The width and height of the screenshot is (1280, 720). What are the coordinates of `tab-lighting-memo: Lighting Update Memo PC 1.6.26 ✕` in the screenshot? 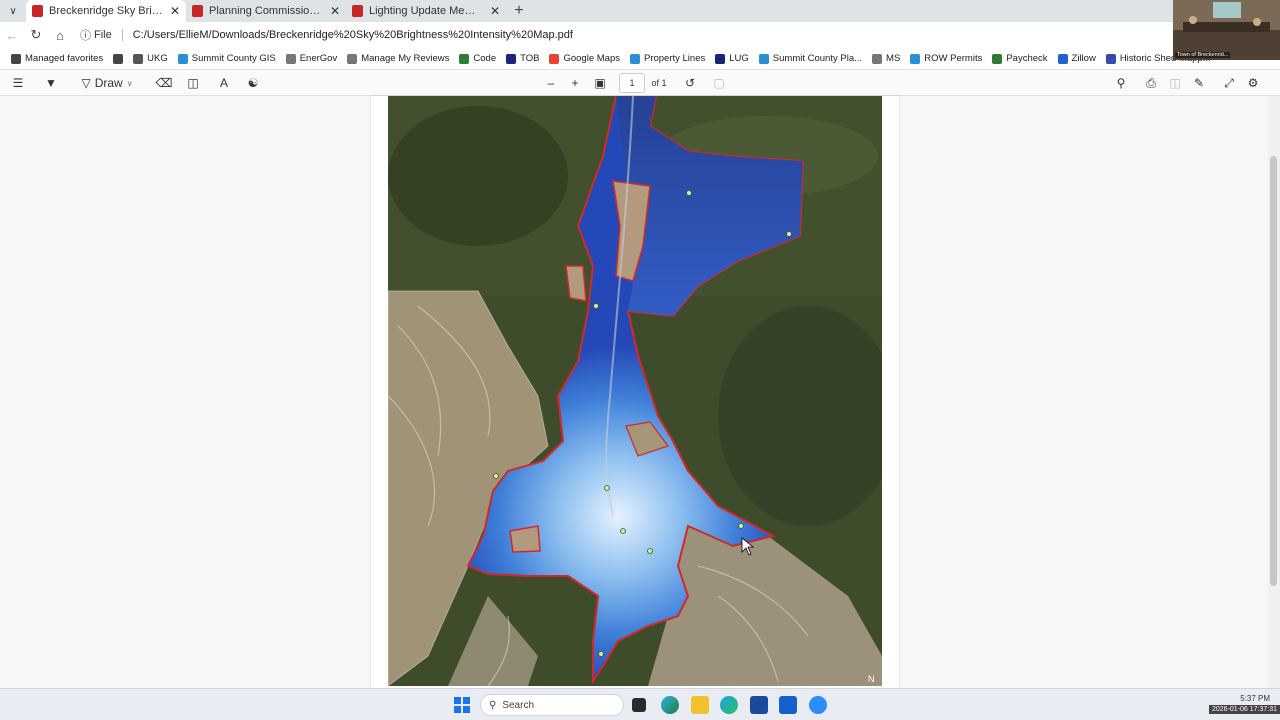 It's located at (426, 11).